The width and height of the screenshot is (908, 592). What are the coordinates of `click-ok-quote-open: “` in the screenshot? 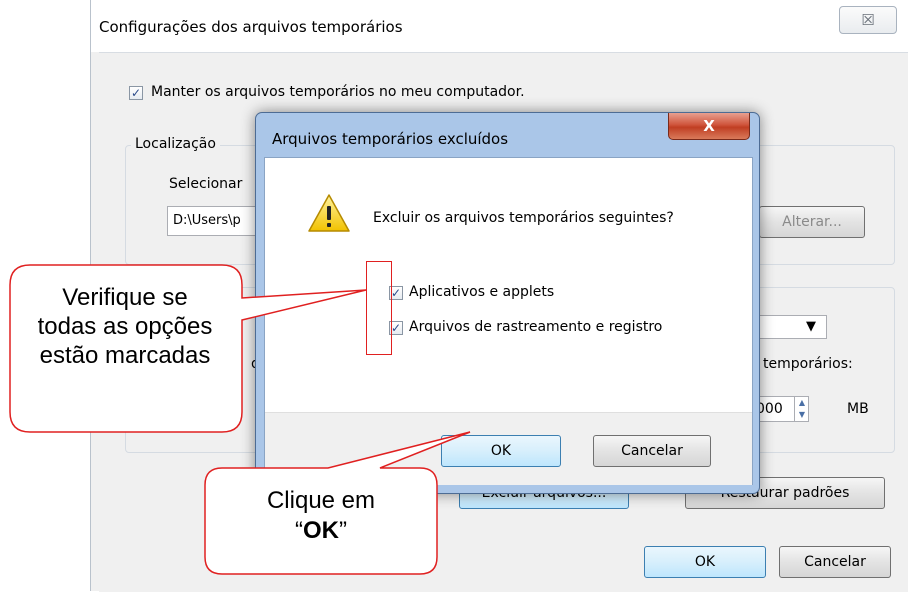 It's located at (299, 530).